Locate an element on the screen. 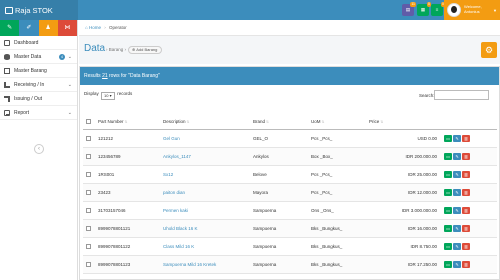 The height and width of the screenshot is (280, 500). cell-description: Class Mild 16 K is located at coordinates (205, 246).